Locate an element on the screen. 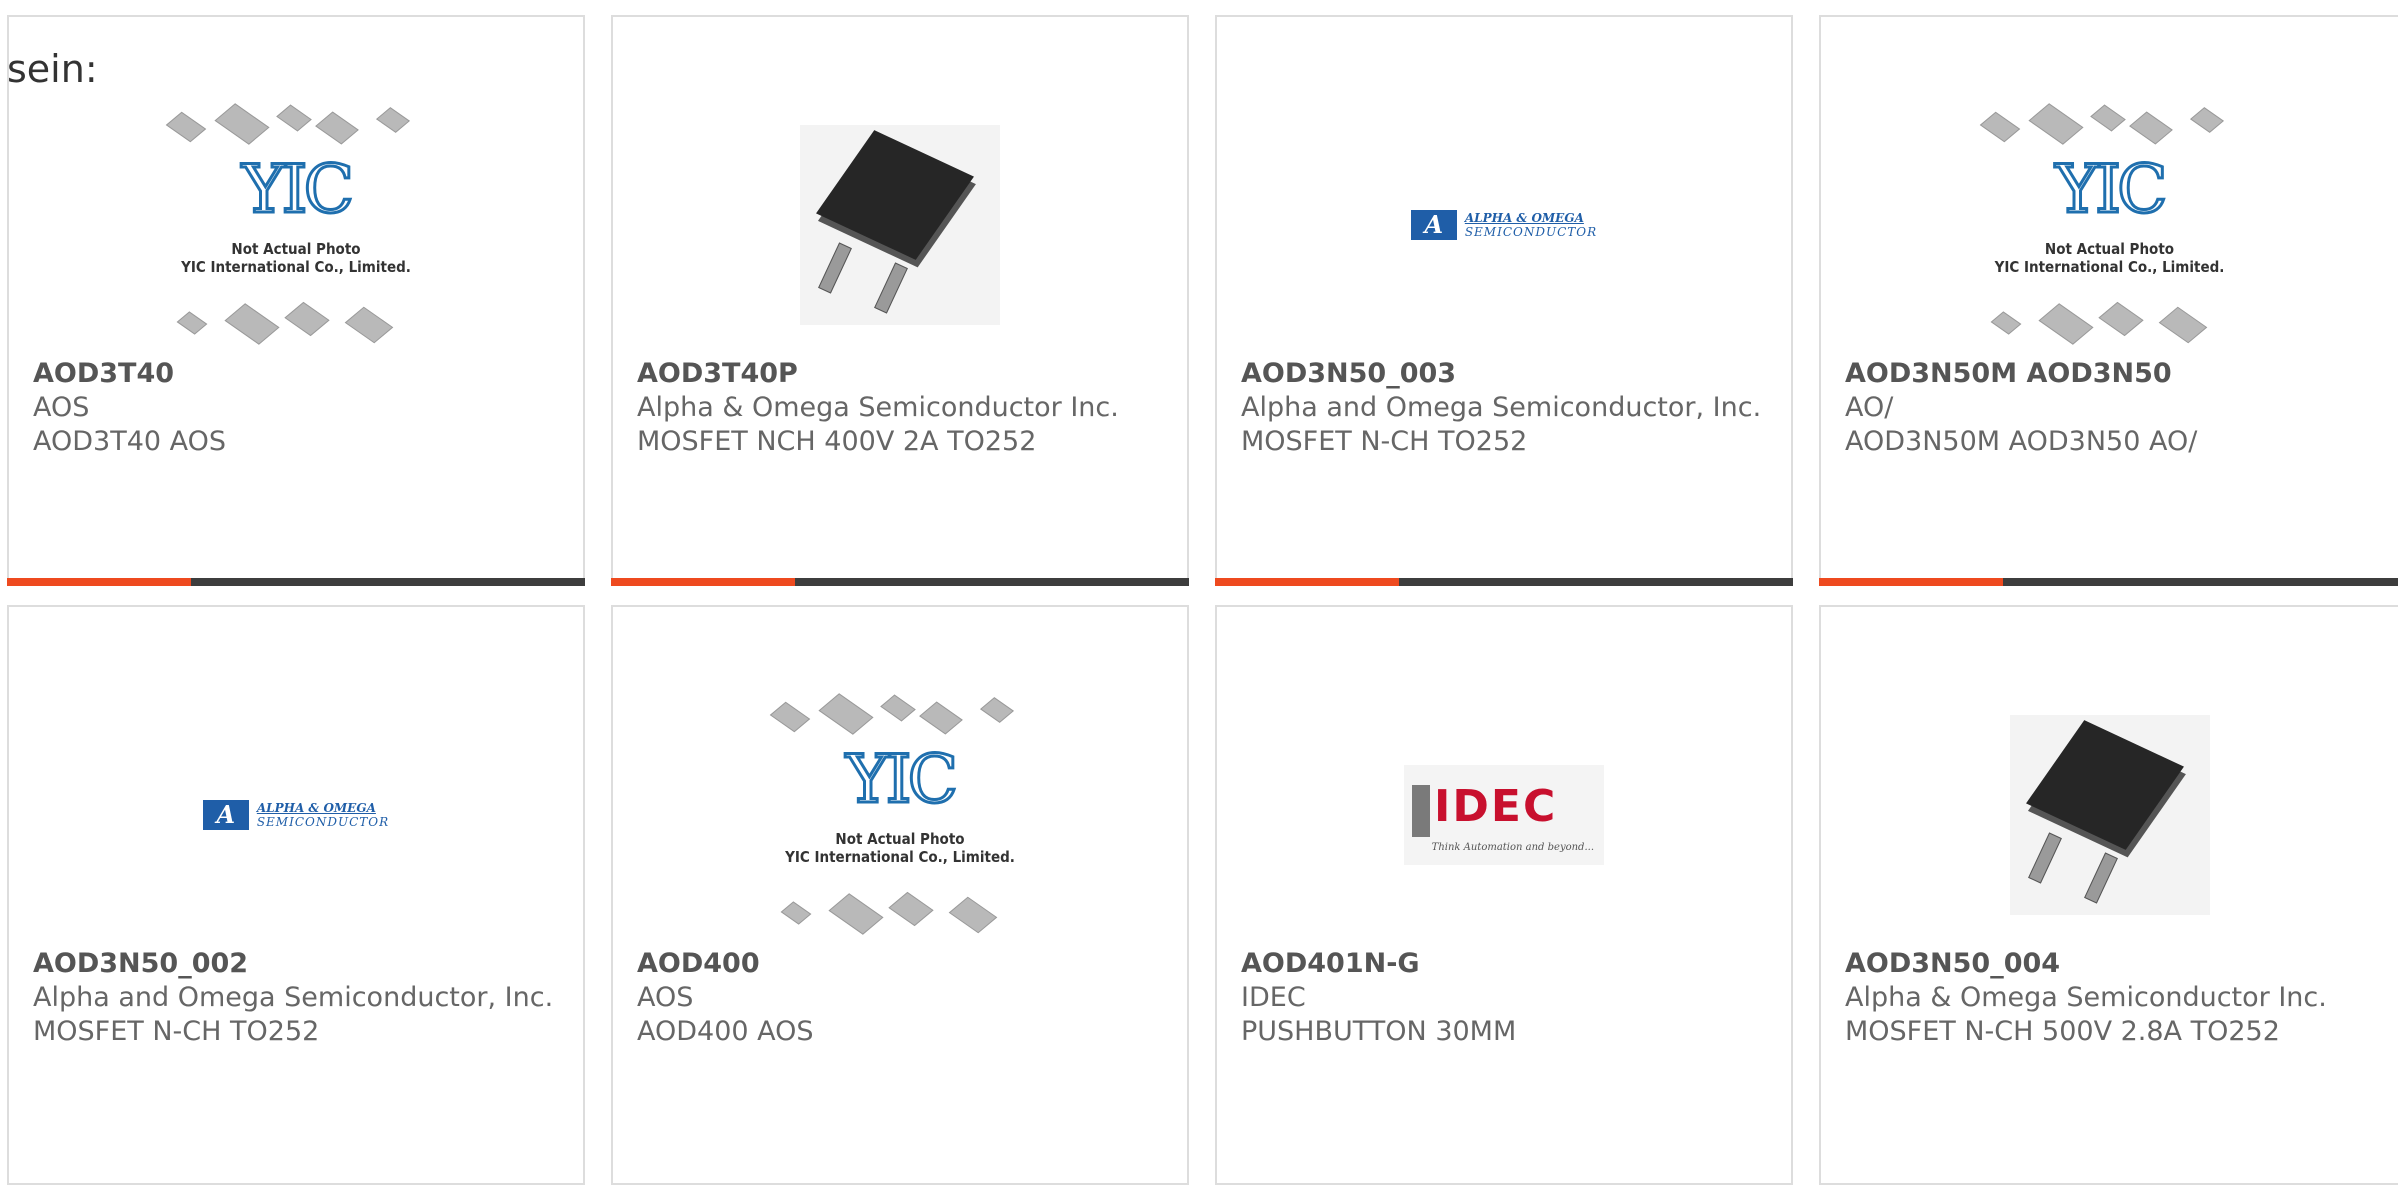 The image size is (2398, 1185). yic-note-line1: Not Actual Photo is located at coordinates (296, 248).